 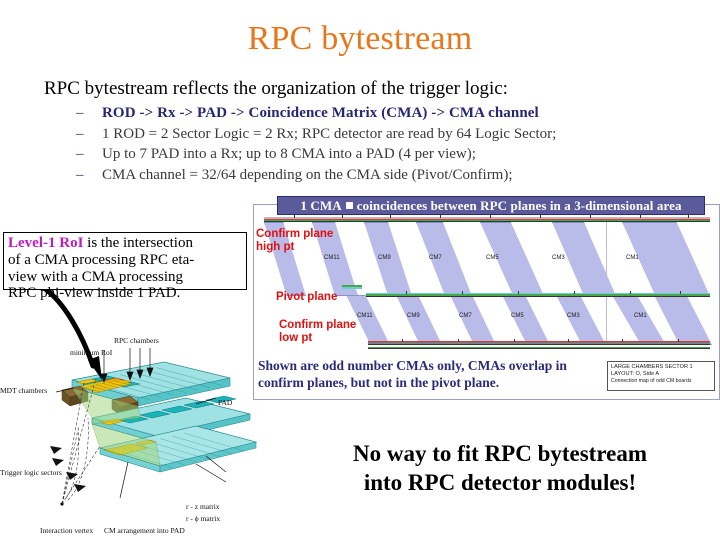 I want to click on callout-line: RPC phi-view inside 1 PAD., so click(x=94, y=293).